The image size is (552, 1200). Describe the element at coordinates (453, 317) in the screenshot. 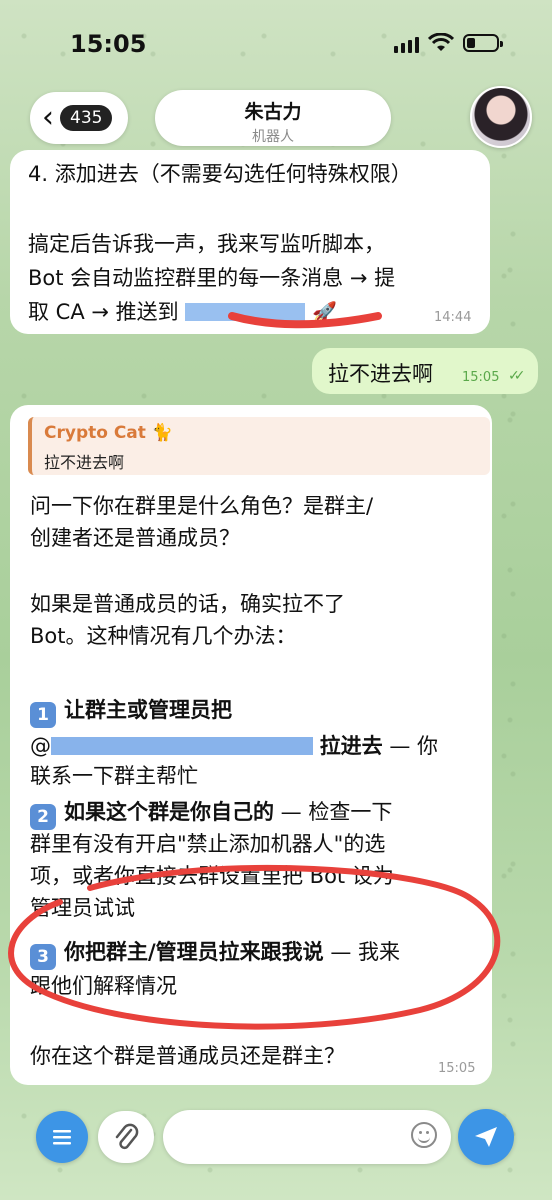

I see `message-time: 14:44` at that location.